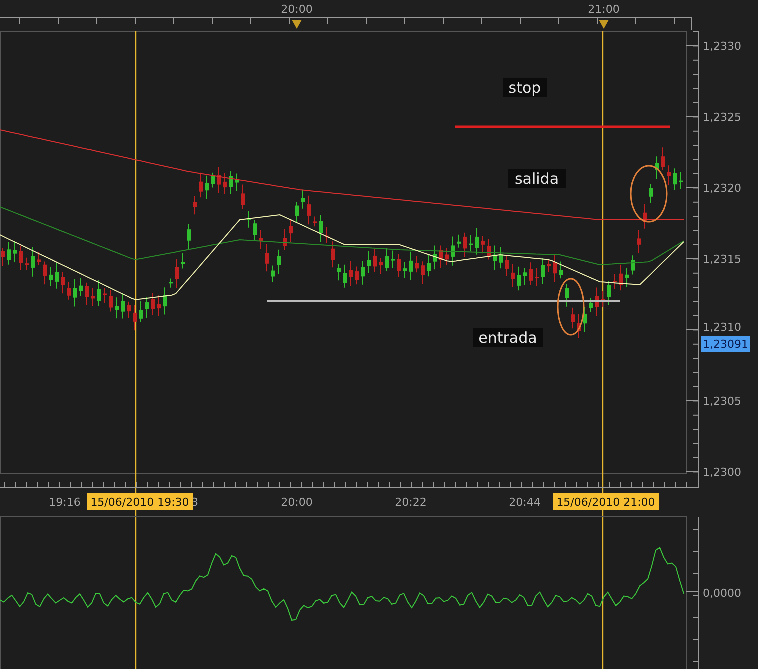 Image resolution: width=758 pixels, height=669 pixels. I want to click on price-label: 1,2325, so click(722, 117).